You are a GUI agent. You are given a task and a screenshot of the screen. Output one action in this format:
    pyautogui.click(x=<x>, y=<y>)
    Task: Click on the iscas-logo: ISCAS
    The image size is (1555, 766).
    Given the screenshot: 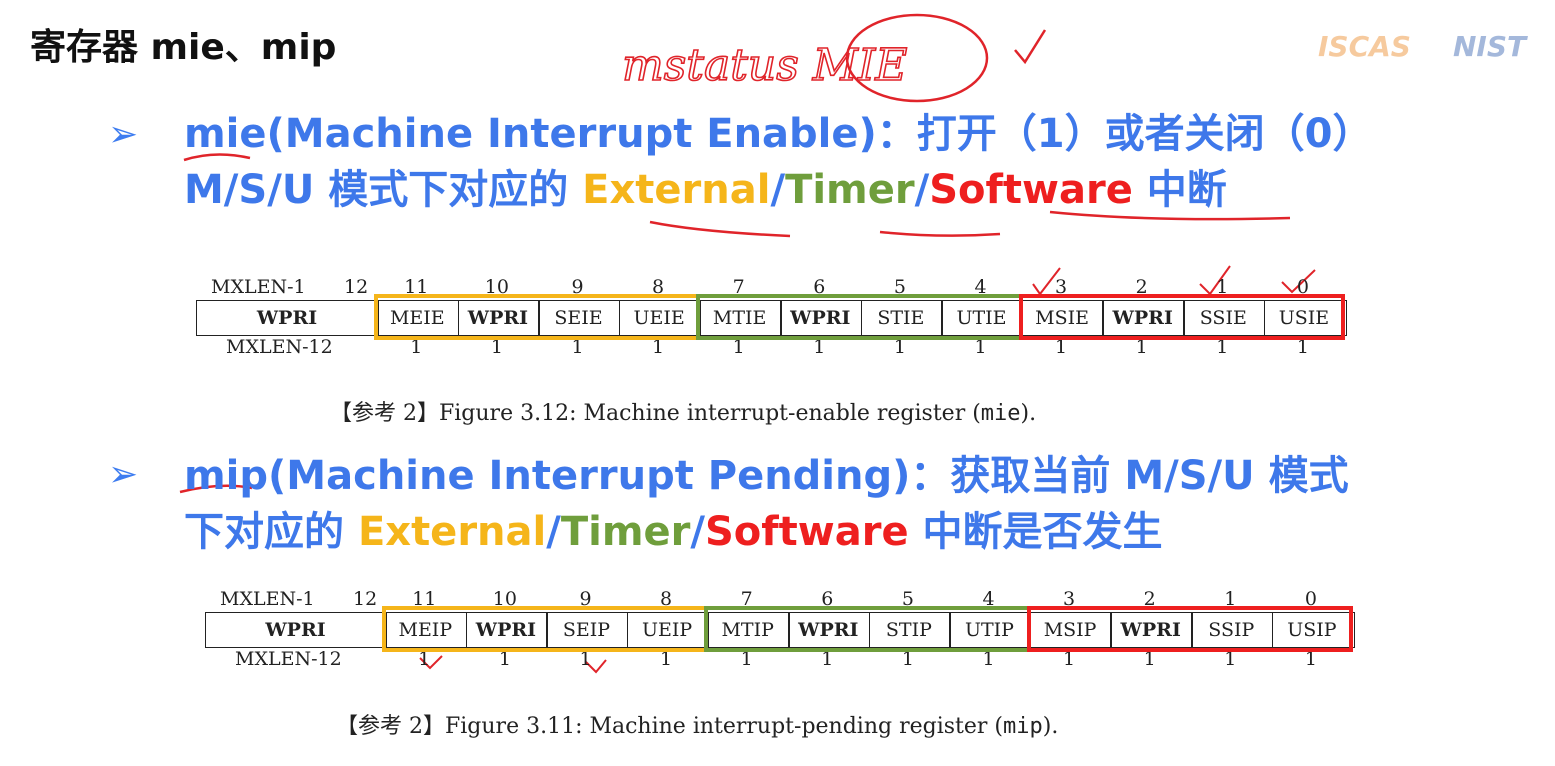 What is the action you would take?
    pyautogui.click(x=1364, y=46)
    